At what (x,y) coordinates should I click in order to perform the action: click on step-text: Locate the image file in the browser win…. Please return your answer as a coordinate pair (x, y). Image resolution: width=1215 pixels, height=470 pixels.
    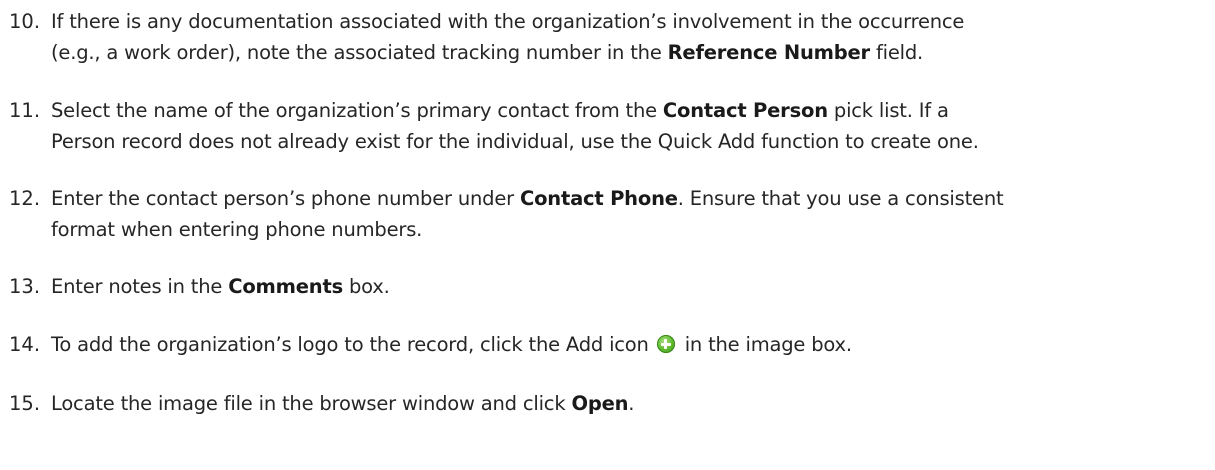
    Looking at the image, I should click on (626, 403).